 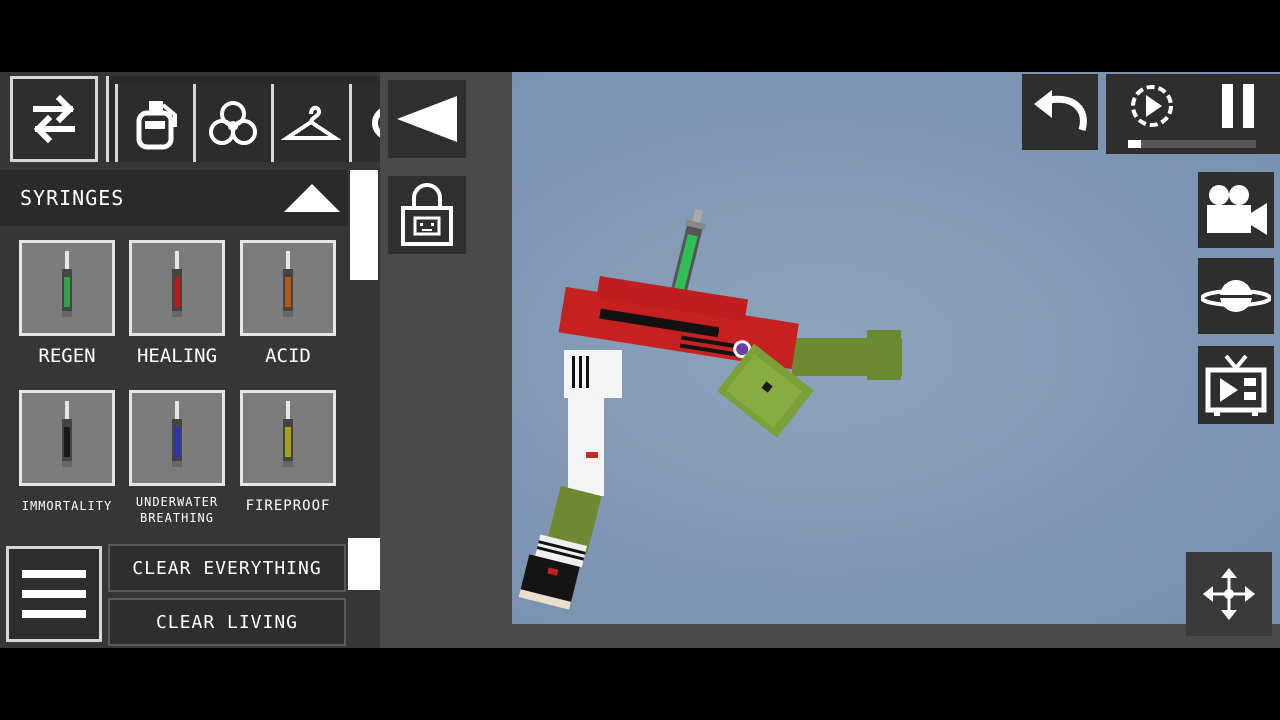 I want to click on undo-button, so click(x=1060, y=112).